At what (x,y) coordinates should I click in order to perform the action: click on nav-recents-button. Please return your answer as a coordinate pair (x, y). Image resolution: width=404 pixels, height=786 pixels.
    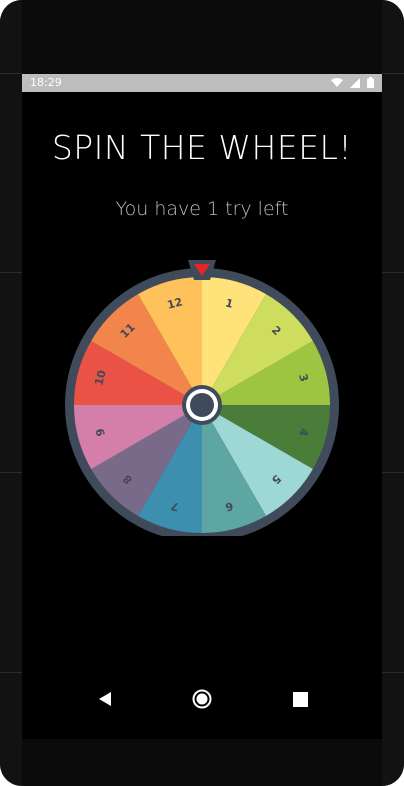
    Looking at the image, I should click on (300, 699).